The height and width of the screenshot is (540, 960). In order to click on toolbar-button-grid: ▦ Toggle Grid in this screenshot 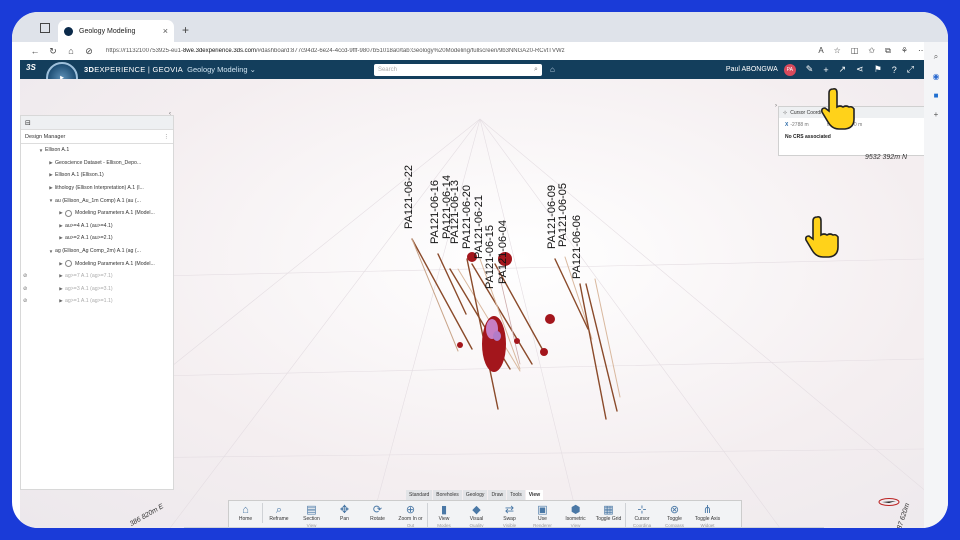, I will do `click(608, 513)`.